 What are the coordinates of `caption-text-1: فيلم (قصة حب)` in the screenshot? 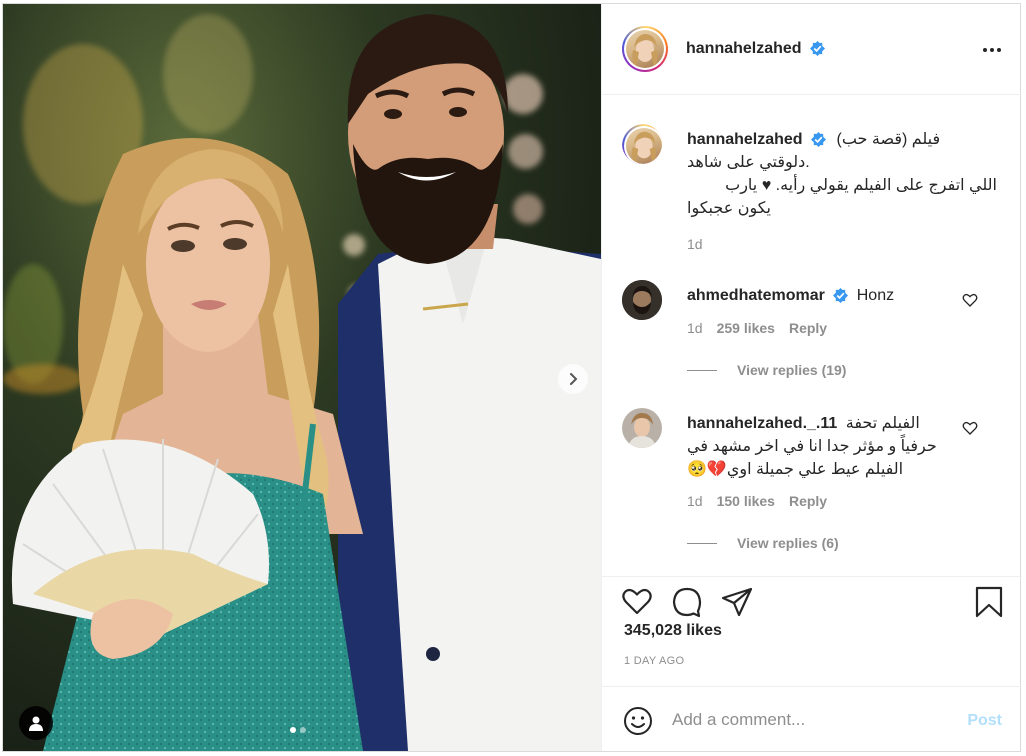 It's located at (888, 139).